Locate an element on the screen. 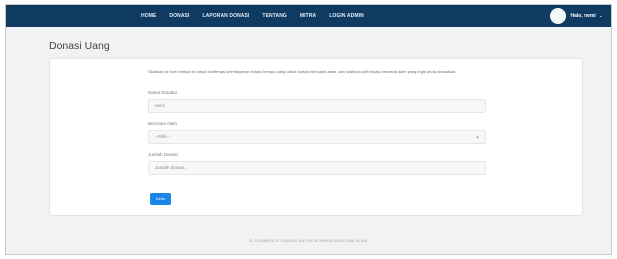 The width and height of the screenshot is (617, 259). nav-tentang: TENTANG is located at coordinates (274, 16).